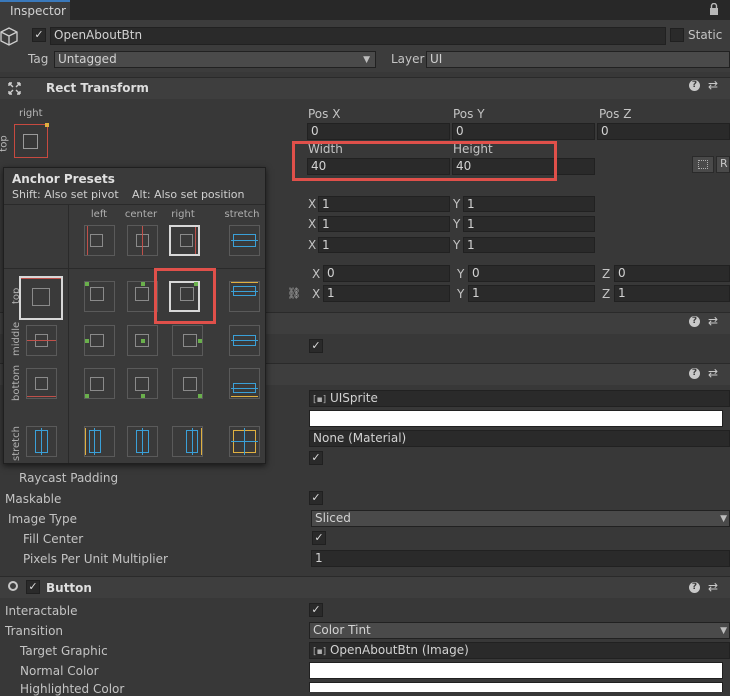 The image size is (730, 696). What do you see at coordinates (529, 245) in the screenshot?
I see `pivot-y-field: 1` at bounding box center [529, 245].